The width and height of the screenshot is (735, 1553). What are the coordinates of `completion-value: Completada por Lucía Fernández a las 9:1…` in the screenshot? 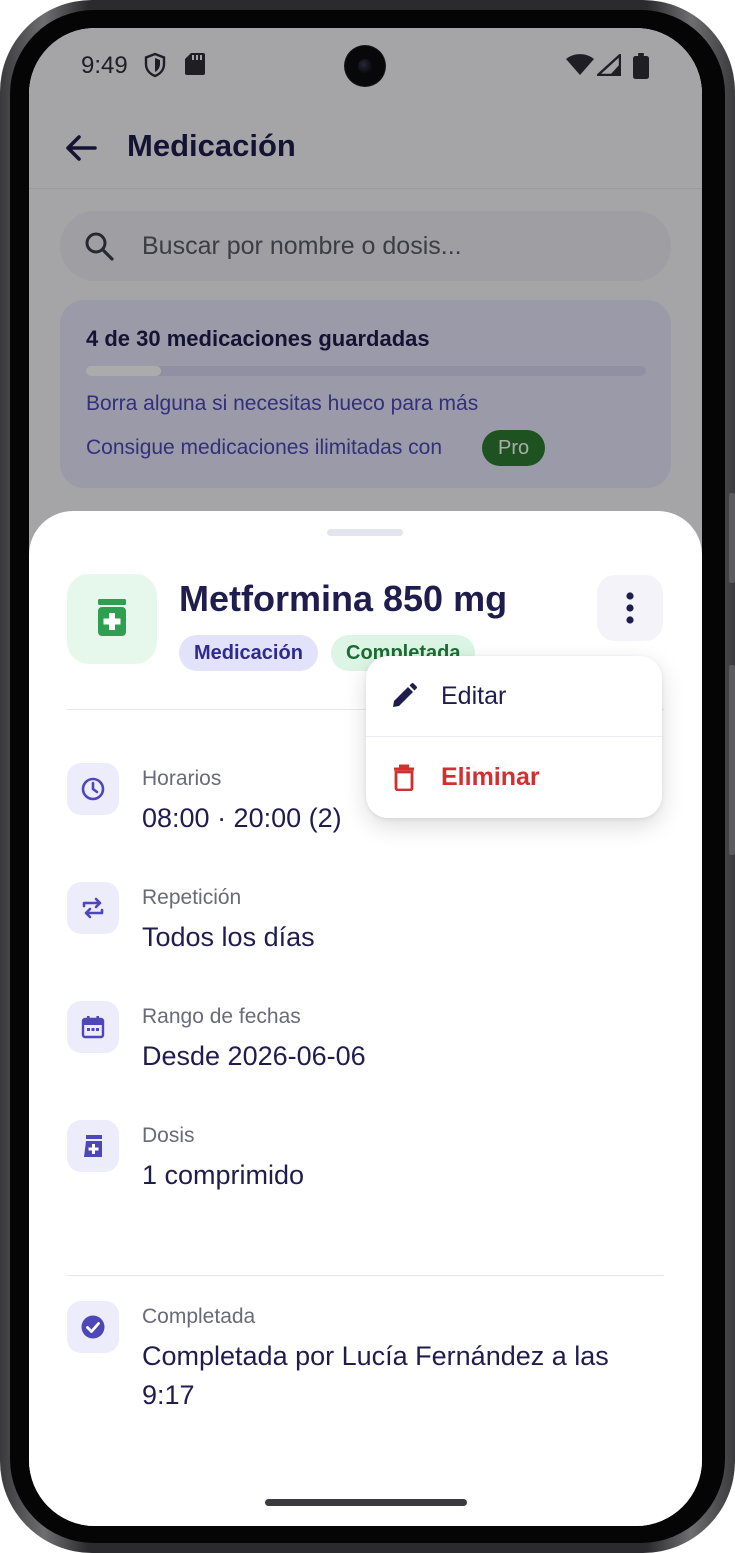 It's located at (375, 1375).